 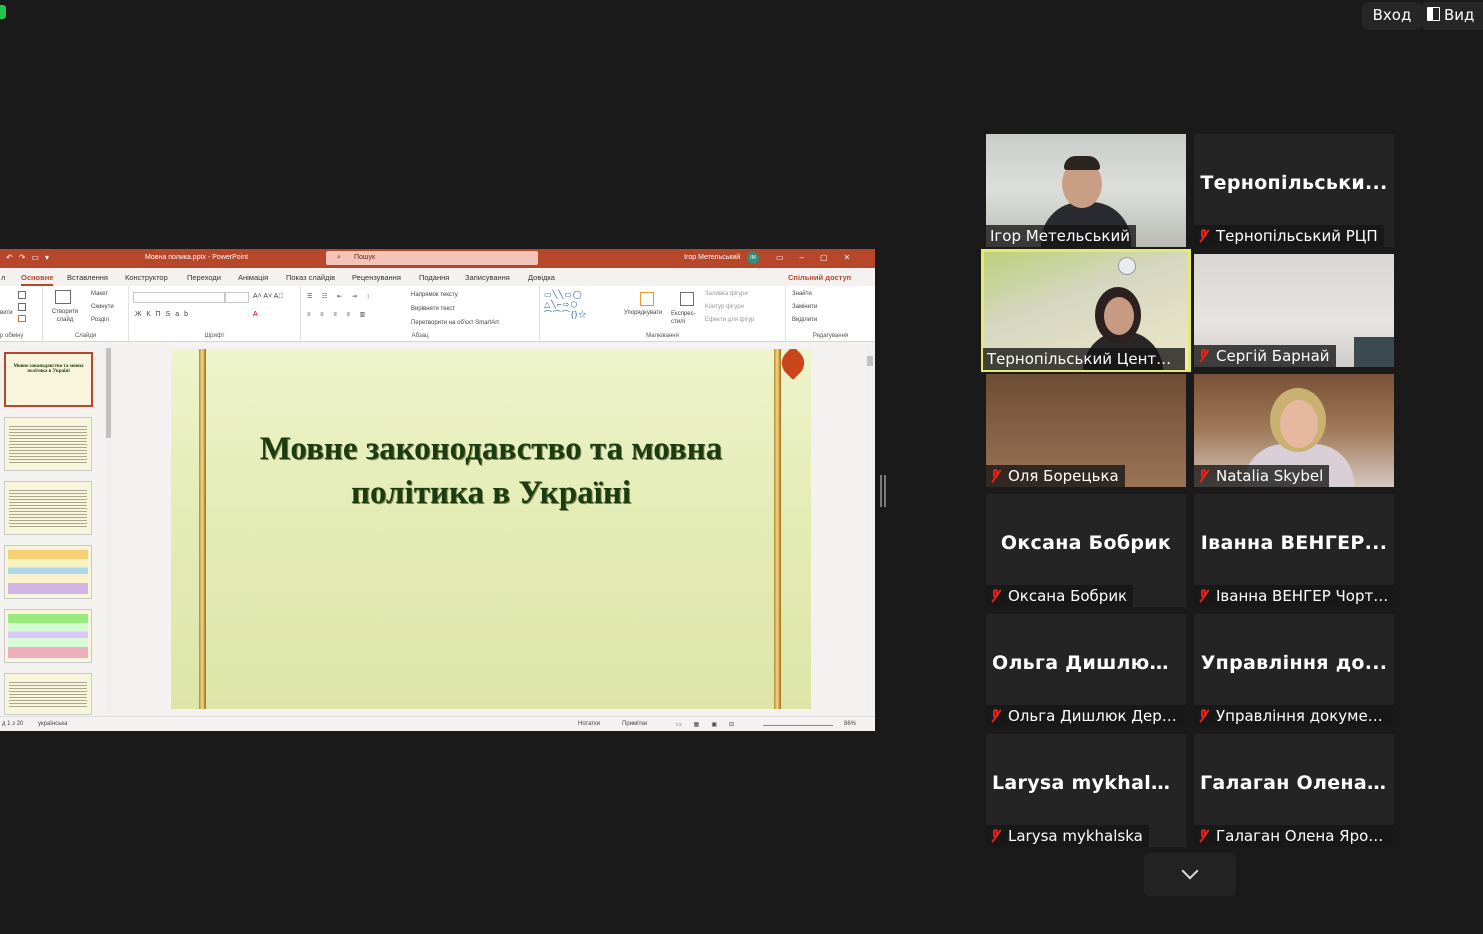 What do you see at coordinates (179, 297) in the screenshot?
I see `font-name-input` at bounding box center [179, 297].